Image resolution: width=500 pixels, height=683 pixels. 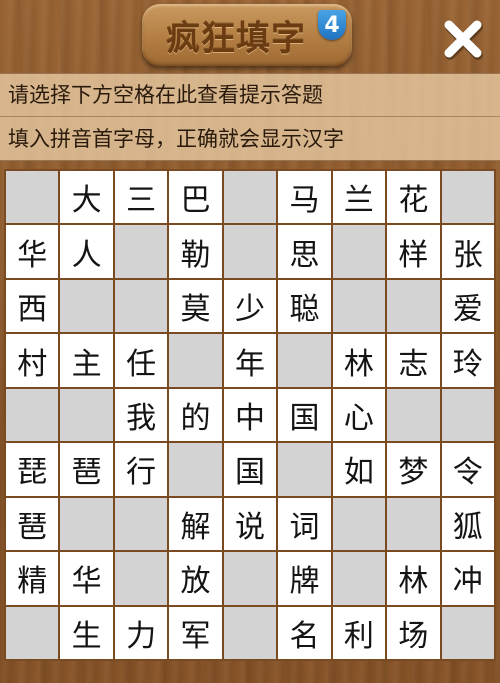 I want to click on grid-cell-filled: 精, so click(x=32, y=578).